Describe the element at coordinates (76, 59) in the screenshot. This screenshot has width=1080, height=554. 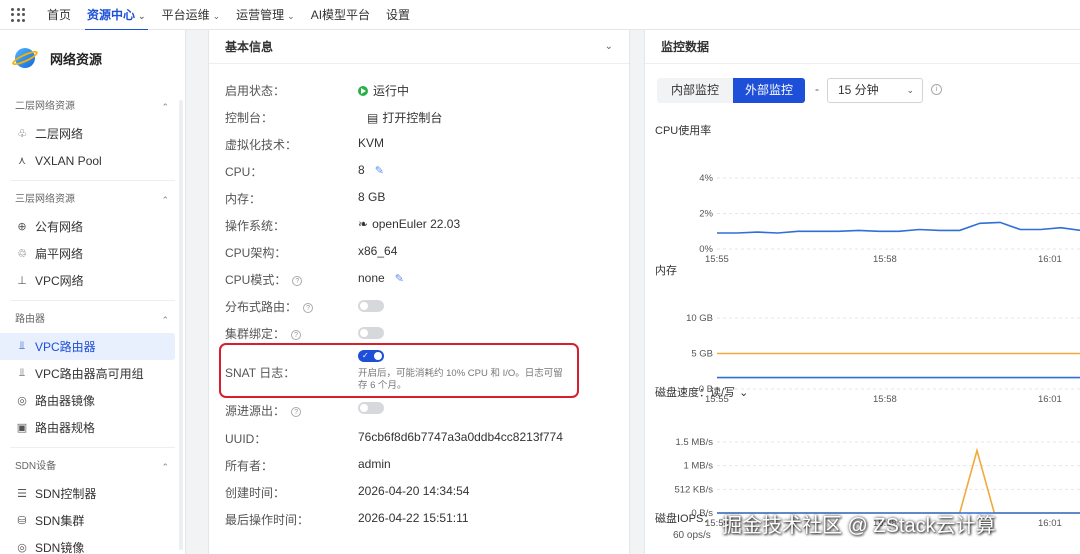
I see `sidebar-title: 网络资源` at that location.